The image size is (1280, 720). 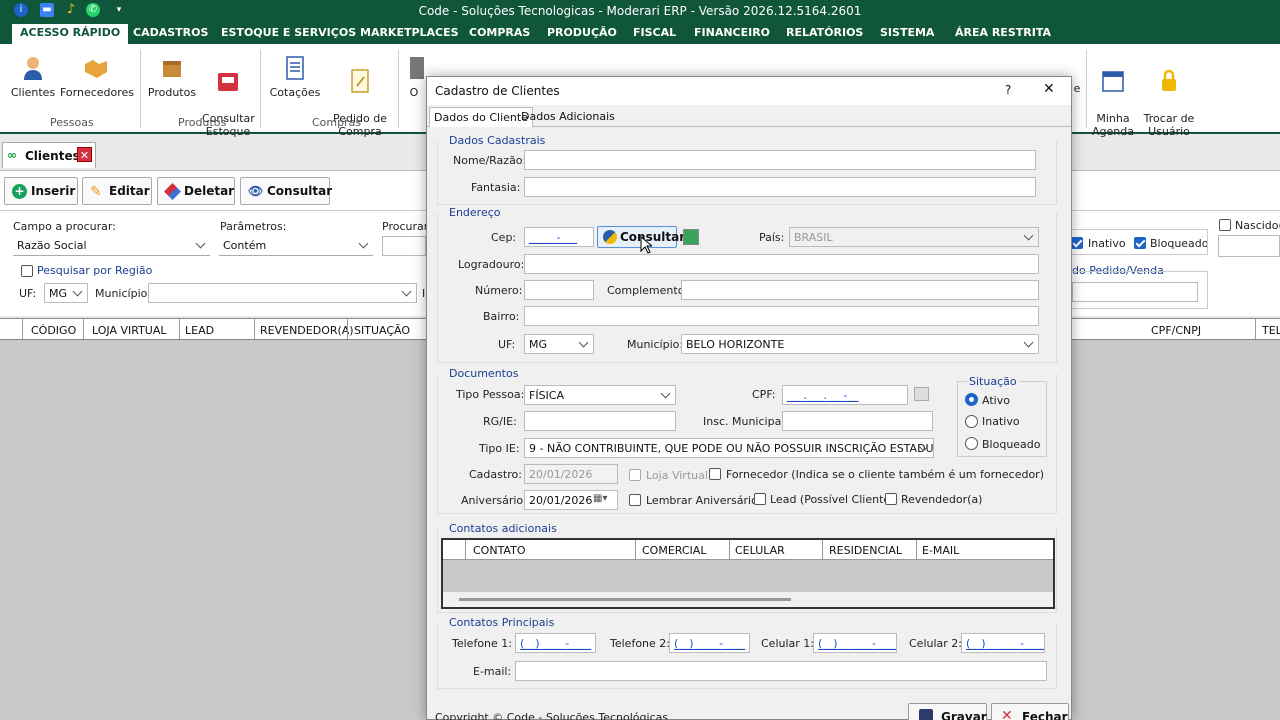 I want to click on tipo-pessoa-label: Tipo Pessoa:, so click(x=490, y=394).